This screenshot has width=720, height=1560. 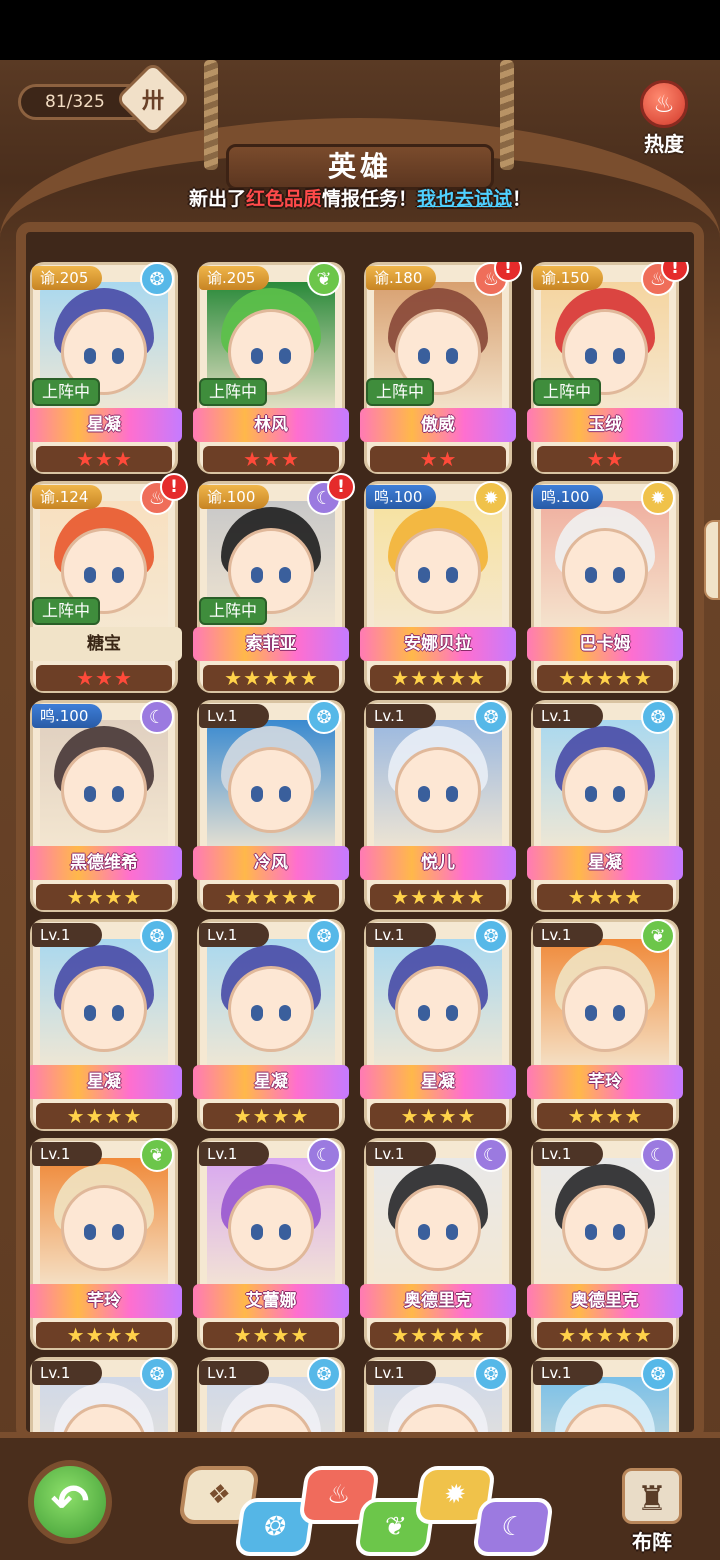 What do you see at coordinates (234, 278) in the screenshot?
I see `hero-level: 谕.205` at bounding box center [234, 278].